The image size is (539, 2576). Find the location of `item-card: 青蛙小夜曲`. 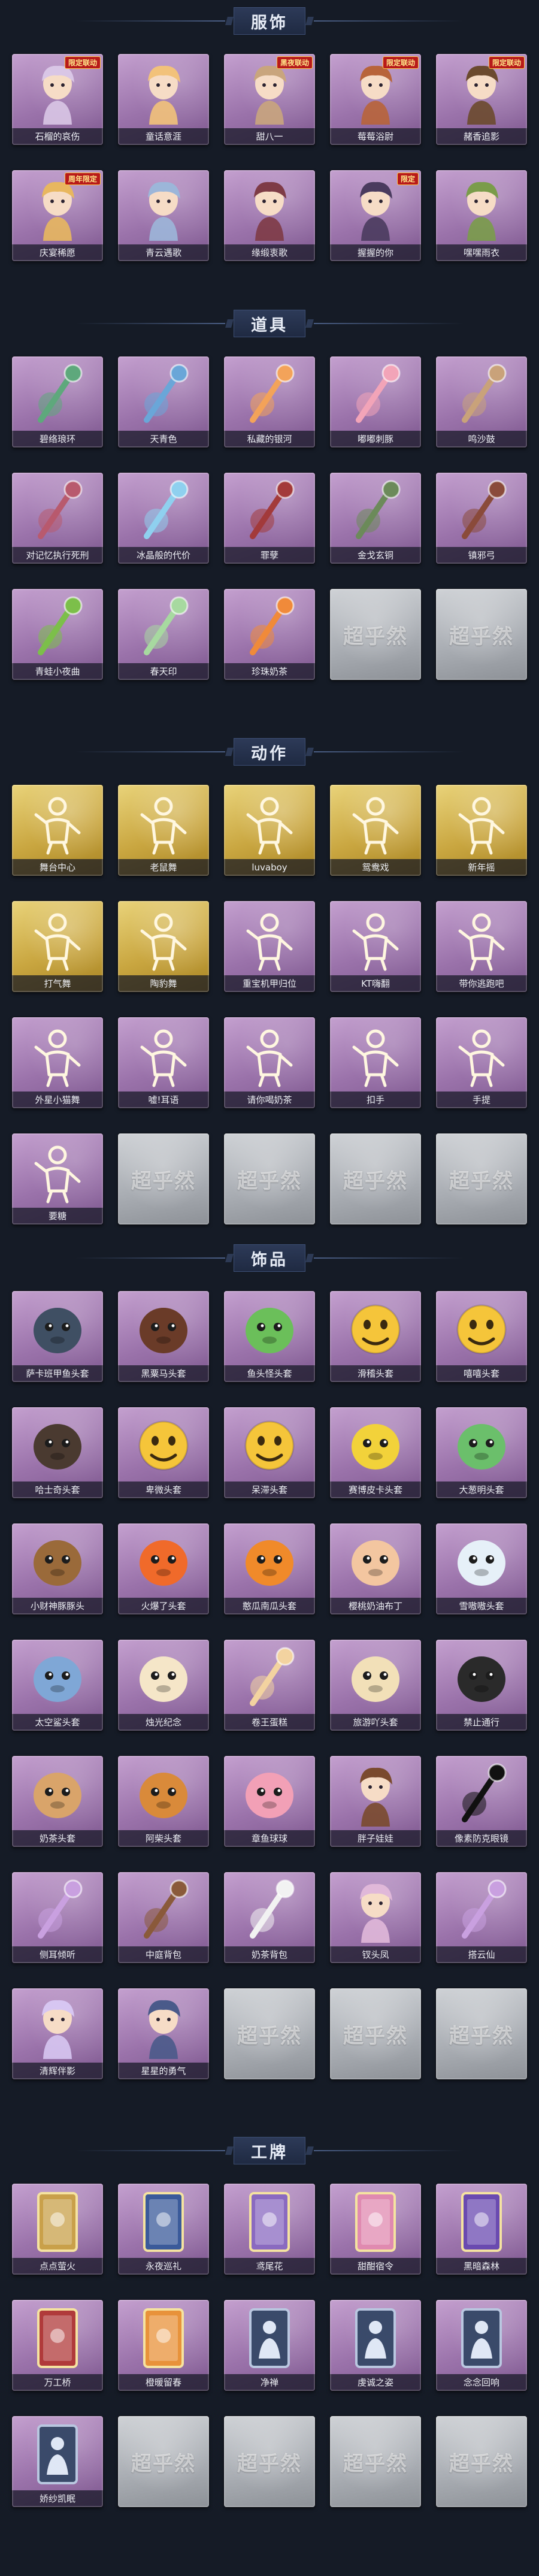

item-card: 青蛙小夜曲 is located at coordinates (58, 634).